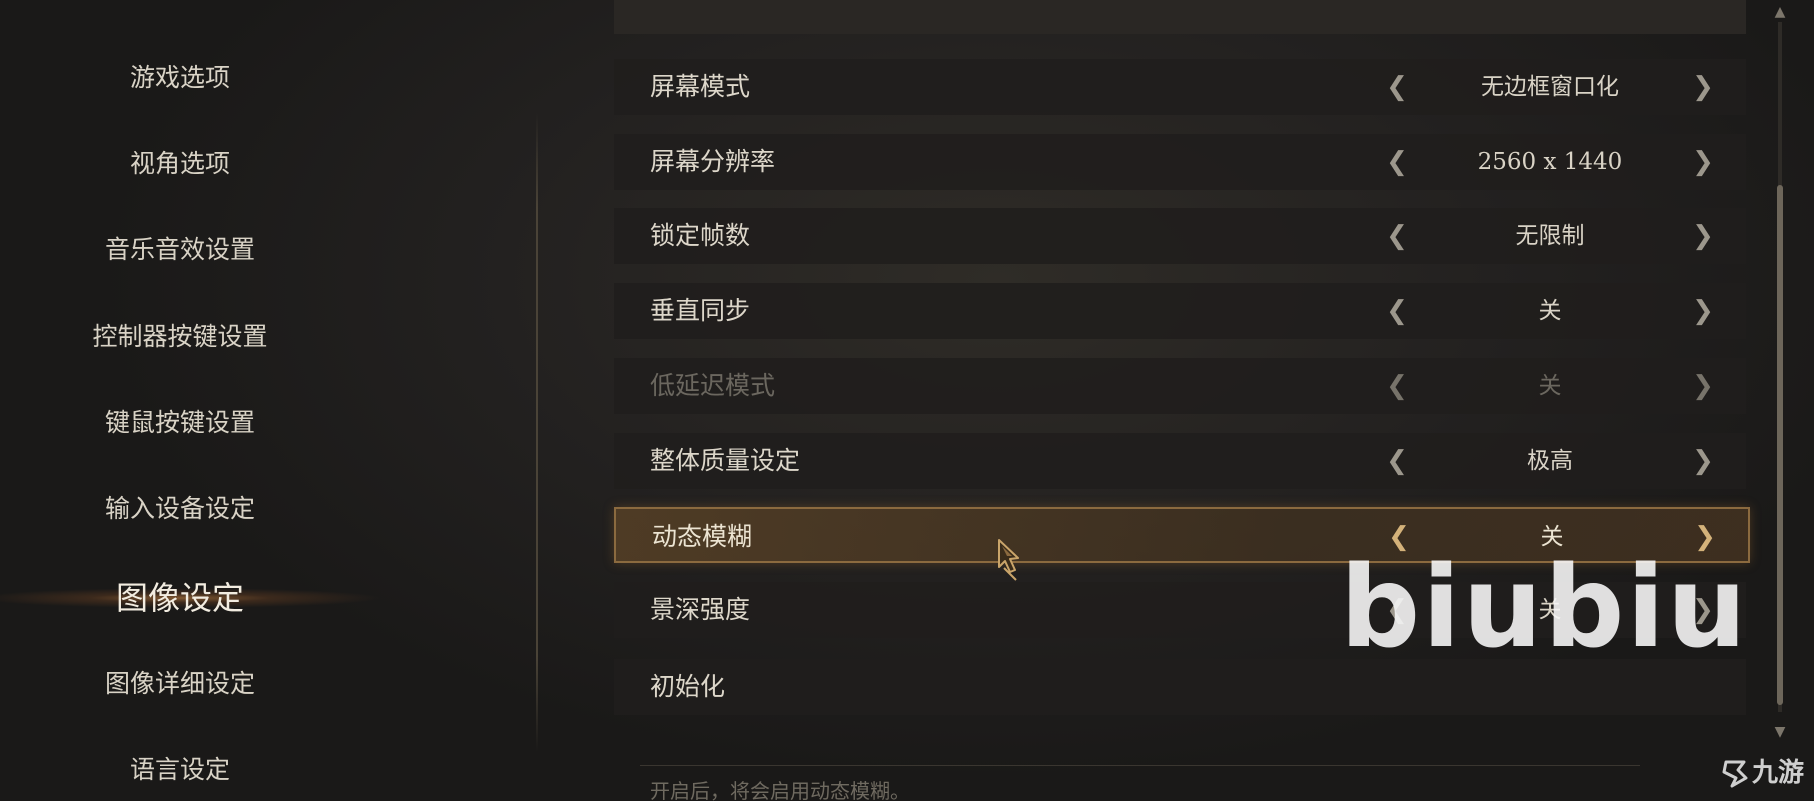  What do you see at coordinates (180, 770) in the screenshot?
I see `sidebar-item-language-settings: 语言设定` at bounding box center [180, 770].